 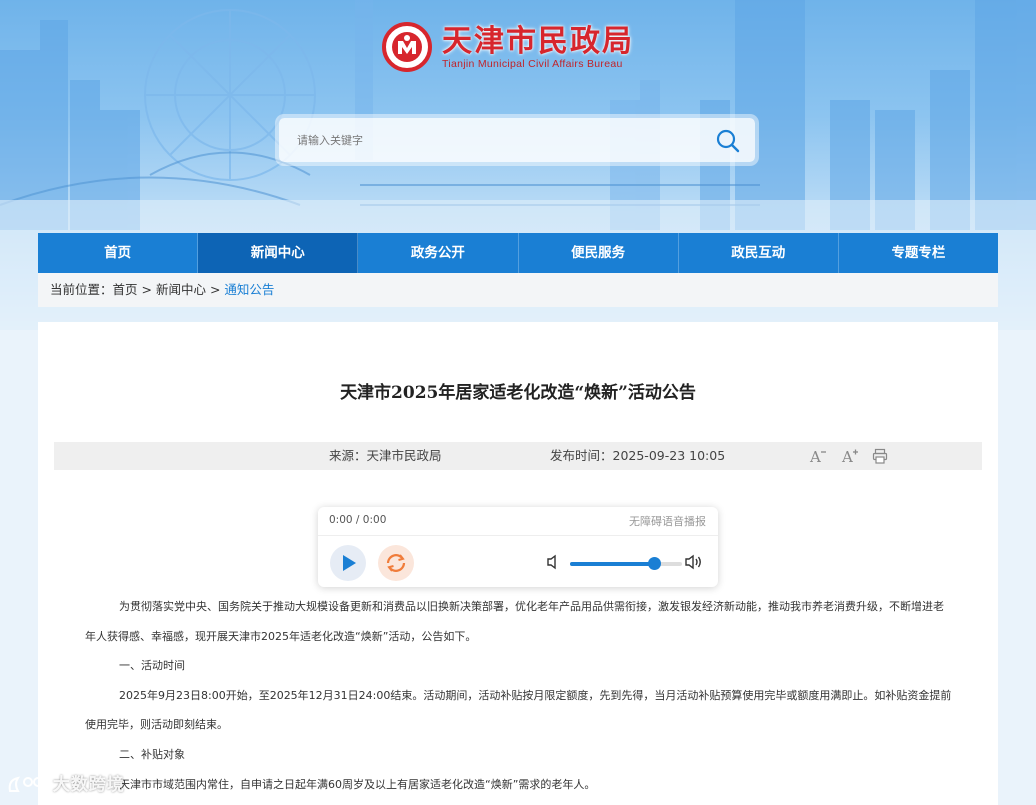 I want to click on main-navigation: 首页 新闻中心 政务公开 便民服务 政民互动 专题专栏, so click(x=518, y=253).